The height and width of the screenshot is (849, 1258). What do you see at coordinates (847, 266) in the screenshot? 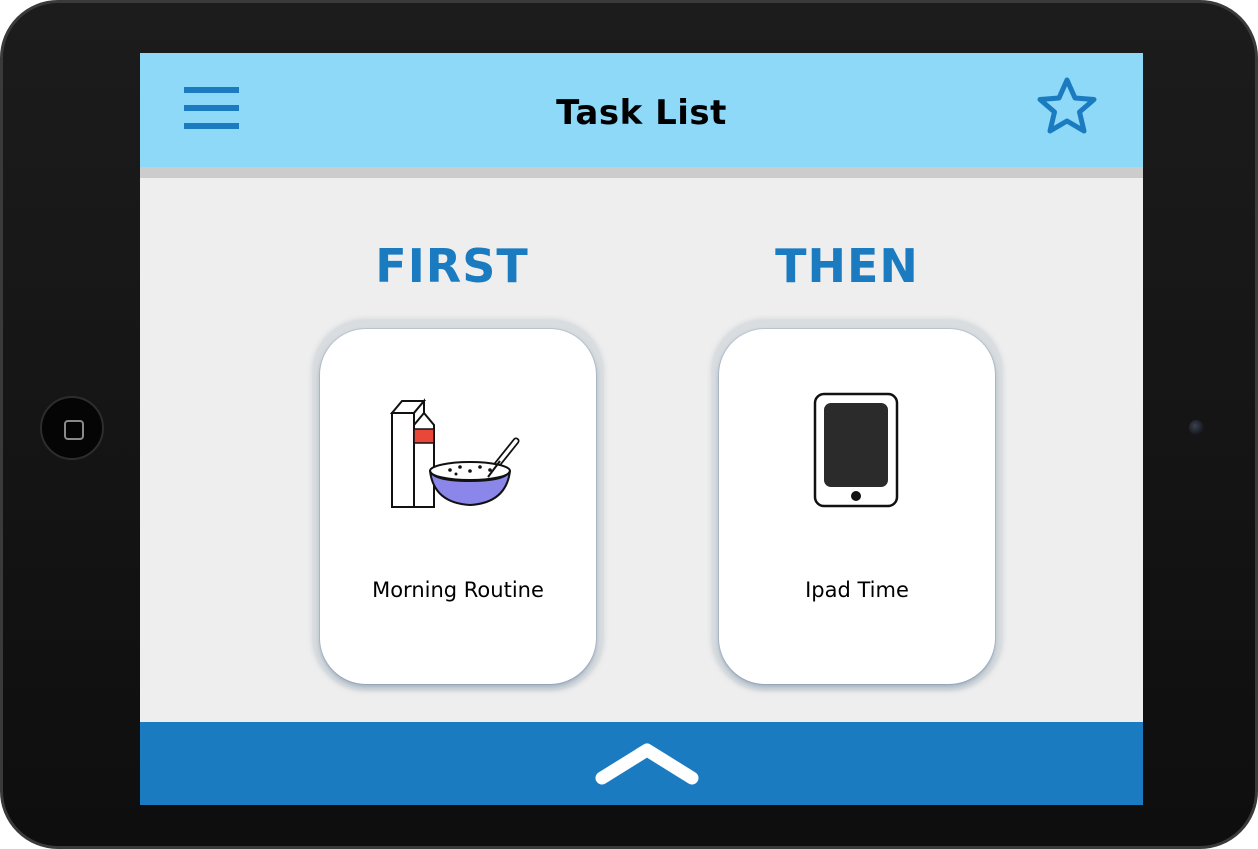
I see `then-heading: THEN` at bounding box center [847, 266].